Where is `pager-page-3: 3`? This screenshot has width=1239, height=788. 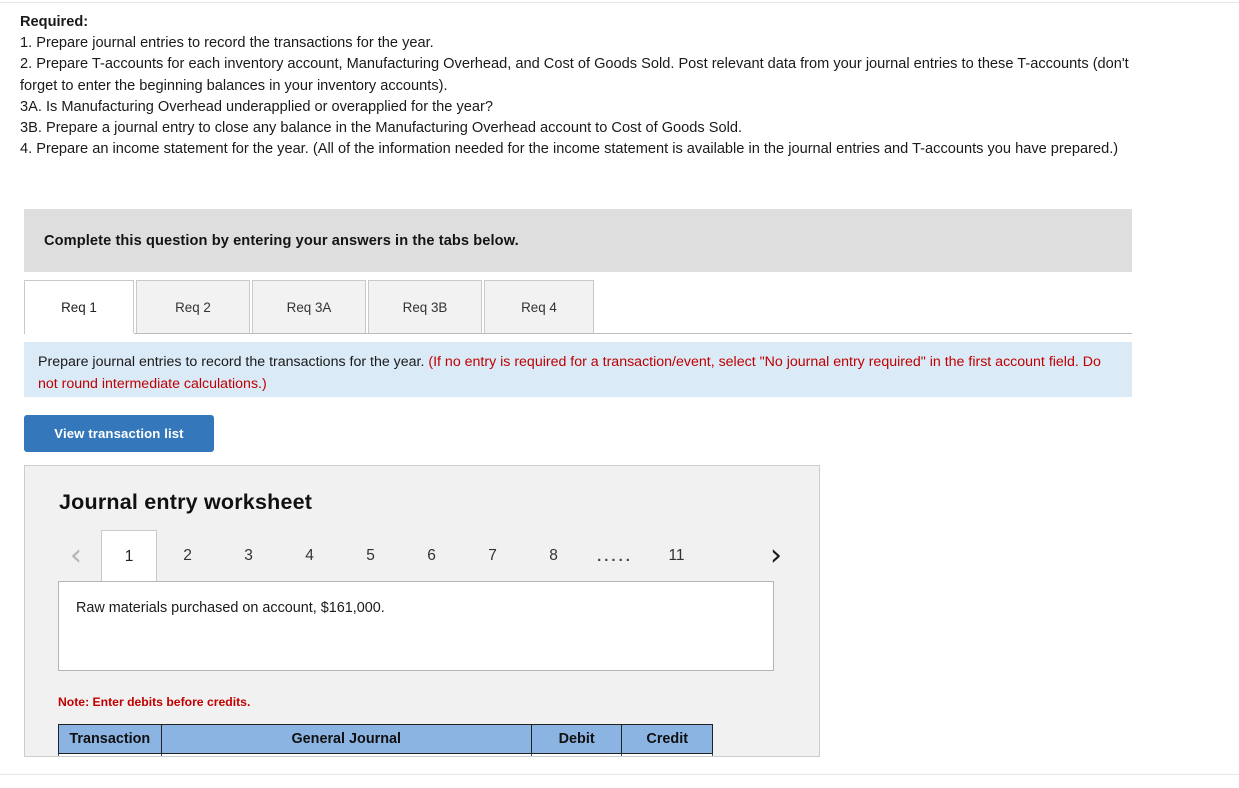 pager-page-3: 3 is located at coordinates (248, 556).